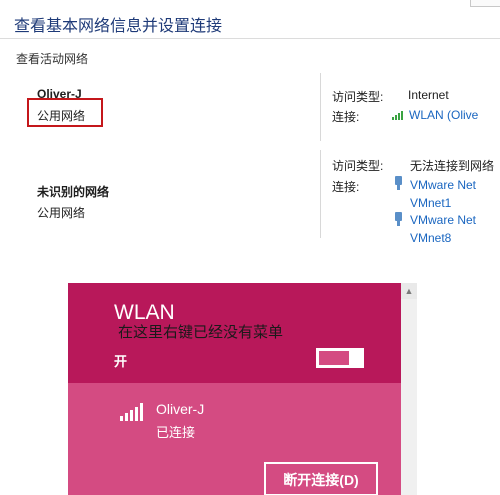  What do you see at coordinates (428, 95) in the screenshot?
I see `network-1-access-type: Internet` at bounding box center [428, 95].